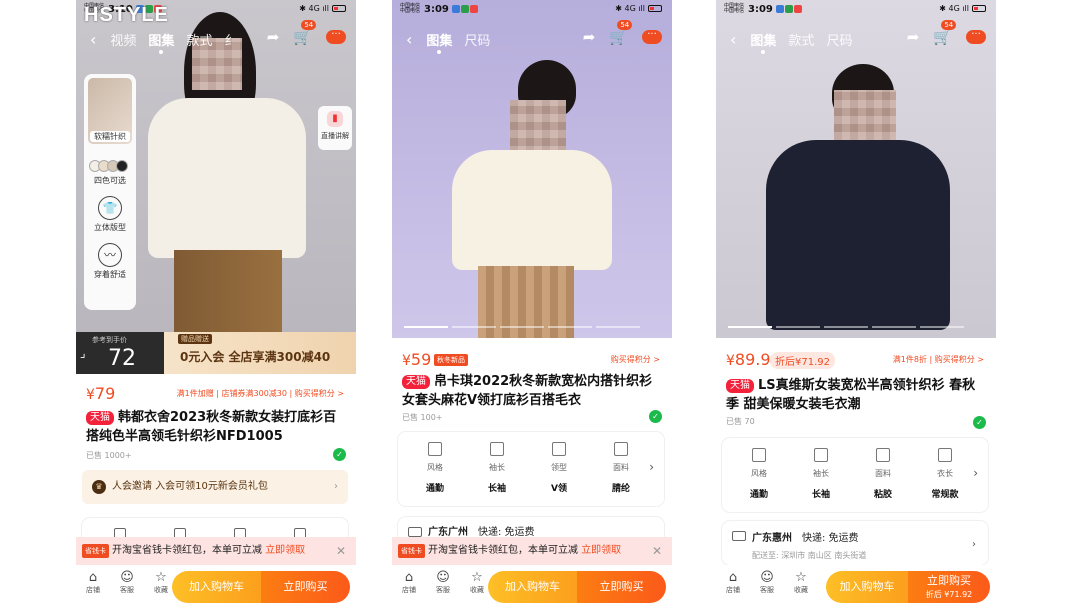 This screenshot has width=1080, height=608. What do you see at coordinates (110, 111) in the screenshot?
I see `fabric-thumbnail: 软糯针织` at bounding box center [110, 111].